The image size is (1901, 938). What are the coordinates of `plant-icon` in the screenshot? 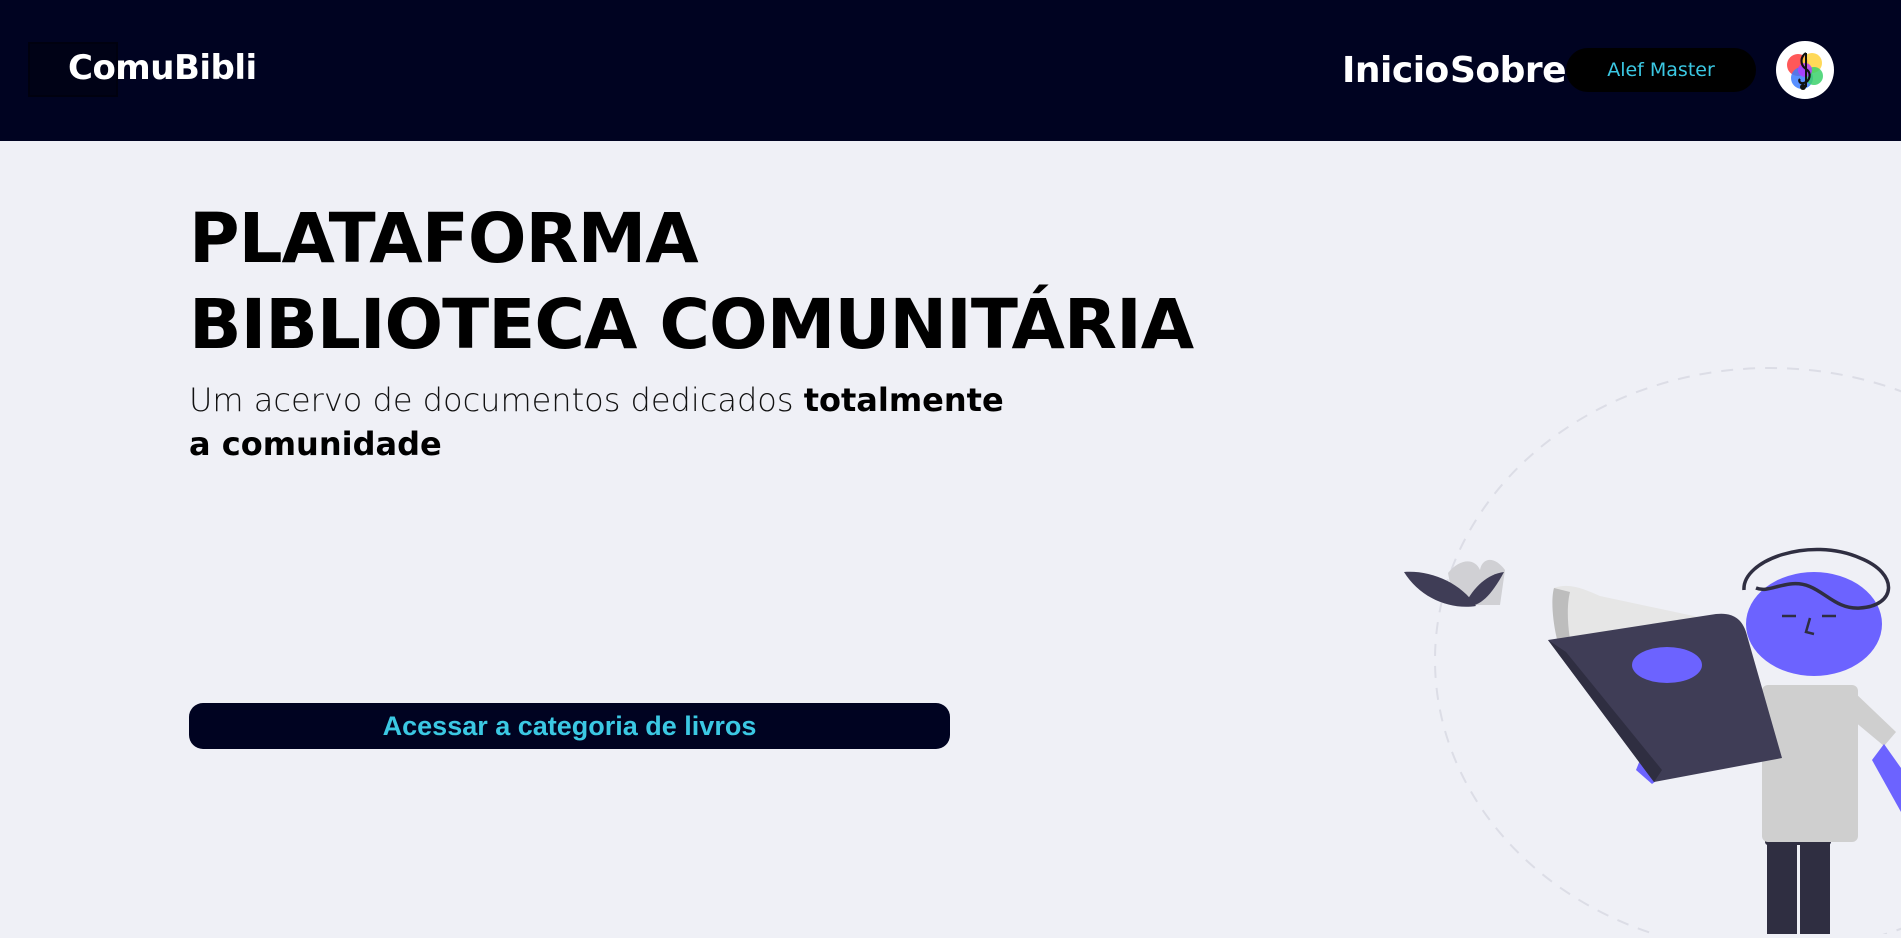 It's located at (1454, 583).